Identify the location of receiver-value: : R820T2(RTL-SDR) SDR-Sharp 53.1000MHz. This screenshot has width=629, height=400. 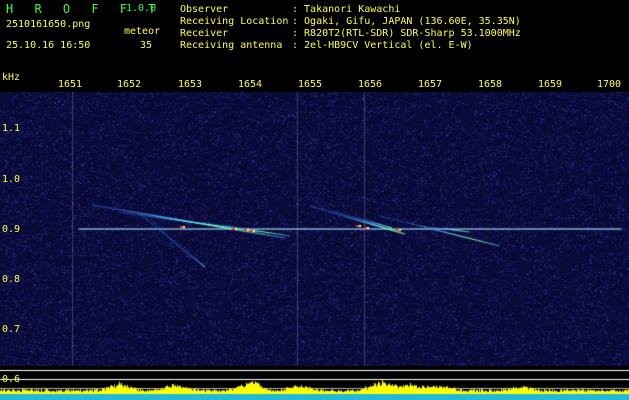
(406, 33).